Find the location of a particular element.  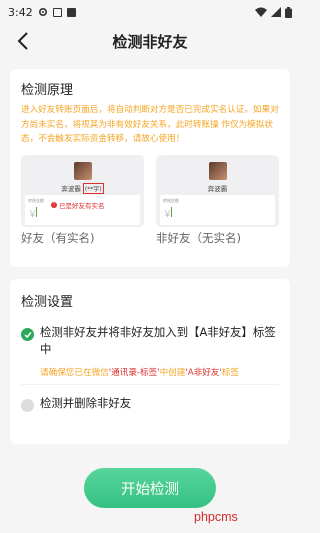

page-title: 检测非好友 is located at coordinates (150, 41).